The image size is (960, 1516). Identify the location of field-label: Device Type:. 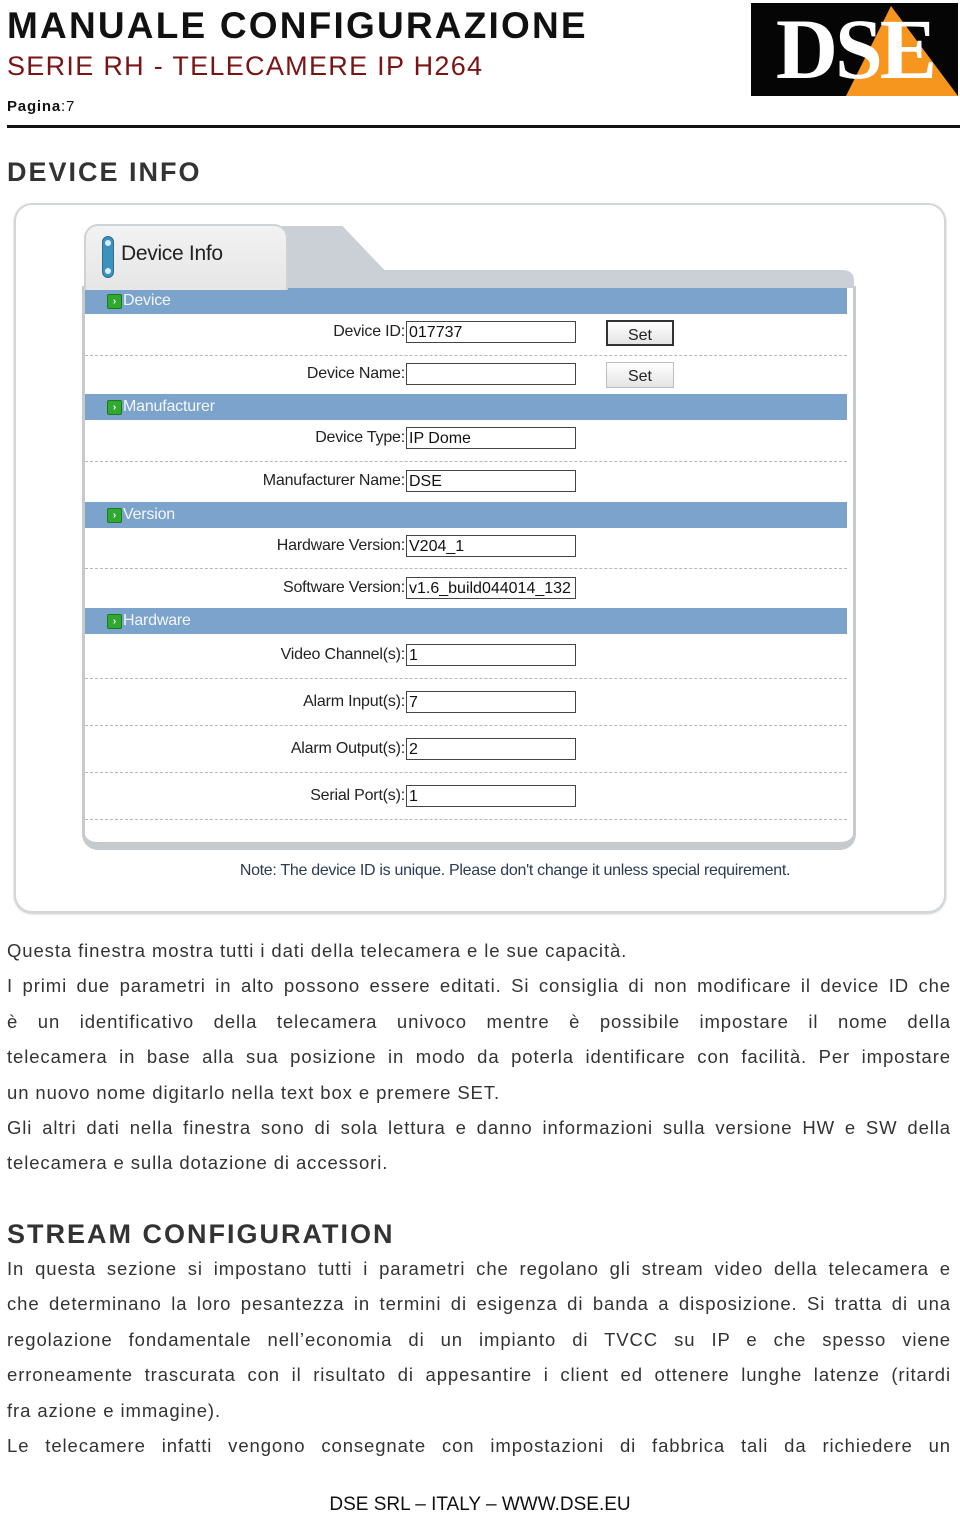
(360, 437).